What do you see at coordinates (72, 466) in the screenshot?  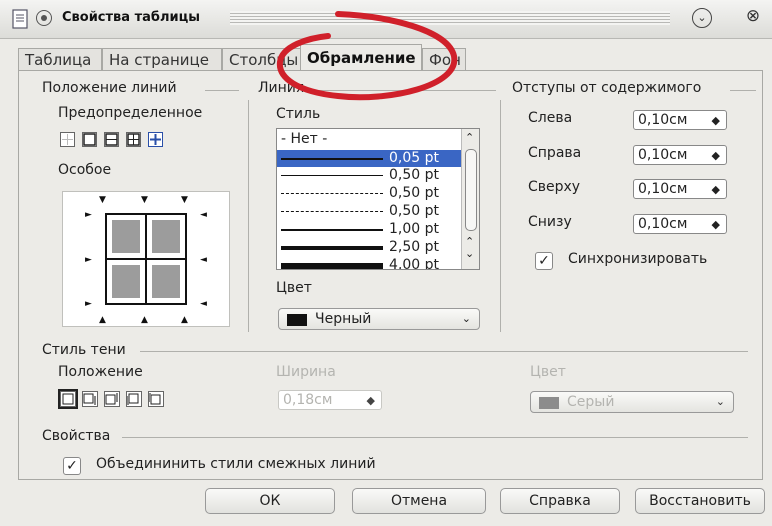 I see `merge-adjacent-checkbox: ✓` at bounding box center [72, 466].